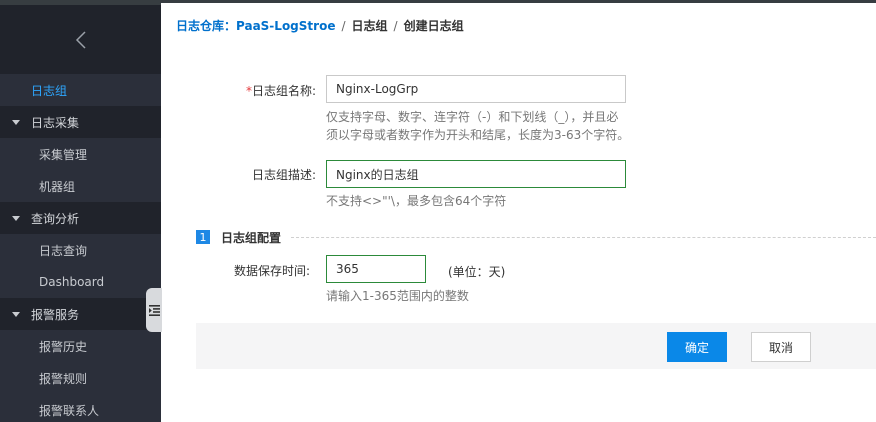 The width and height of the screenshot is (876, 422). What do you see at coordinates (697, 347) in the screenshot?
I see `confirm-button: 确定` at bounding box center [697, 347].